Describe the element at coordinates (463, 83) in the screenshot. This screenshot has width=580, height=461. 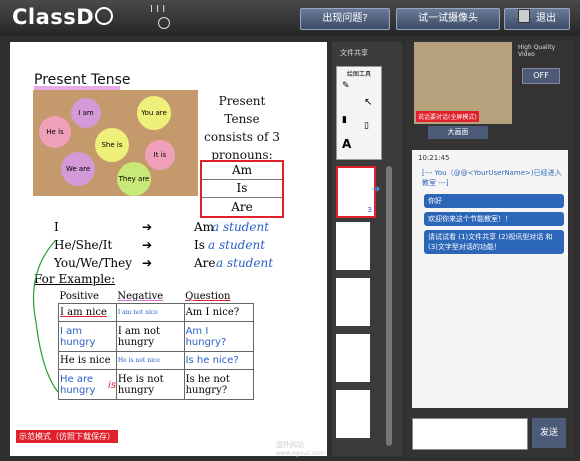
I see `video-feed: 说话要对话(全屏模式)` at that location.